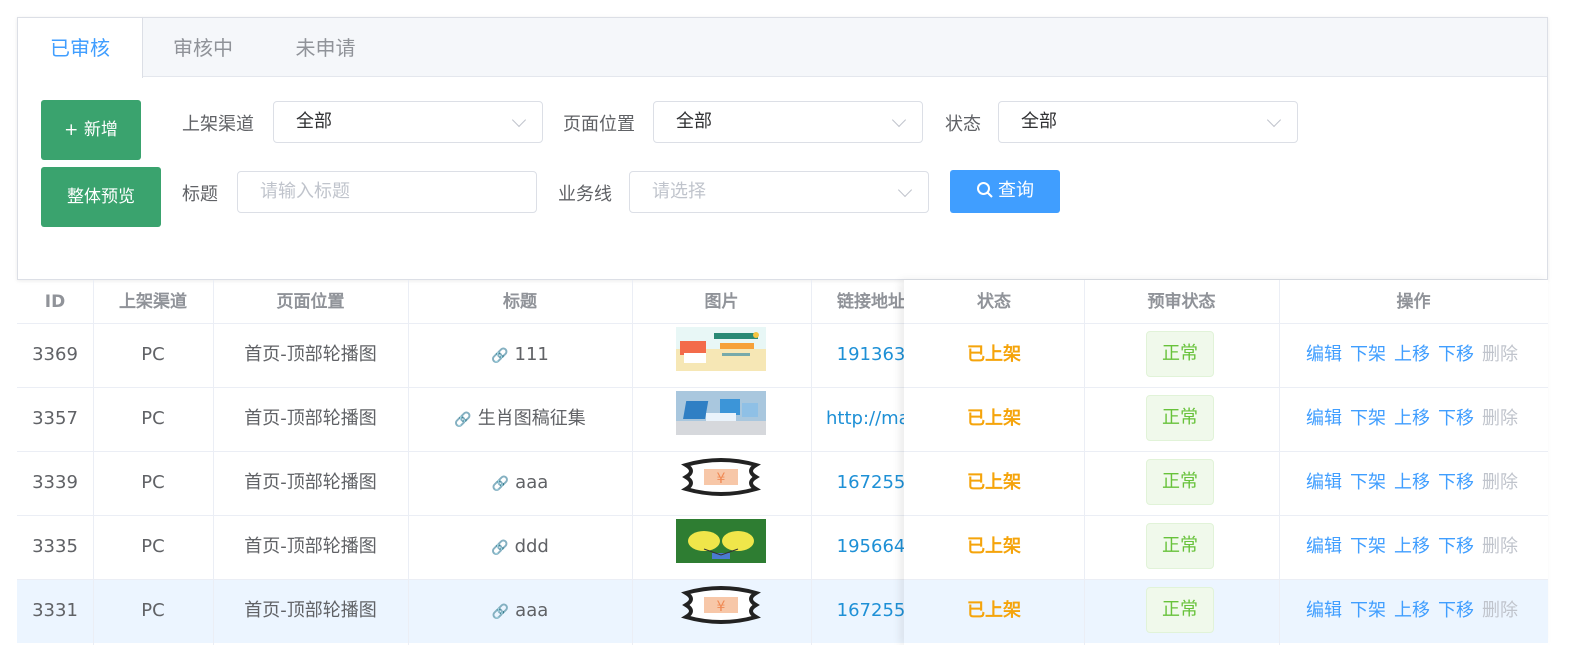 The image size is (1572, 645). I want to click on position-select: 全部, so click(788, 122).